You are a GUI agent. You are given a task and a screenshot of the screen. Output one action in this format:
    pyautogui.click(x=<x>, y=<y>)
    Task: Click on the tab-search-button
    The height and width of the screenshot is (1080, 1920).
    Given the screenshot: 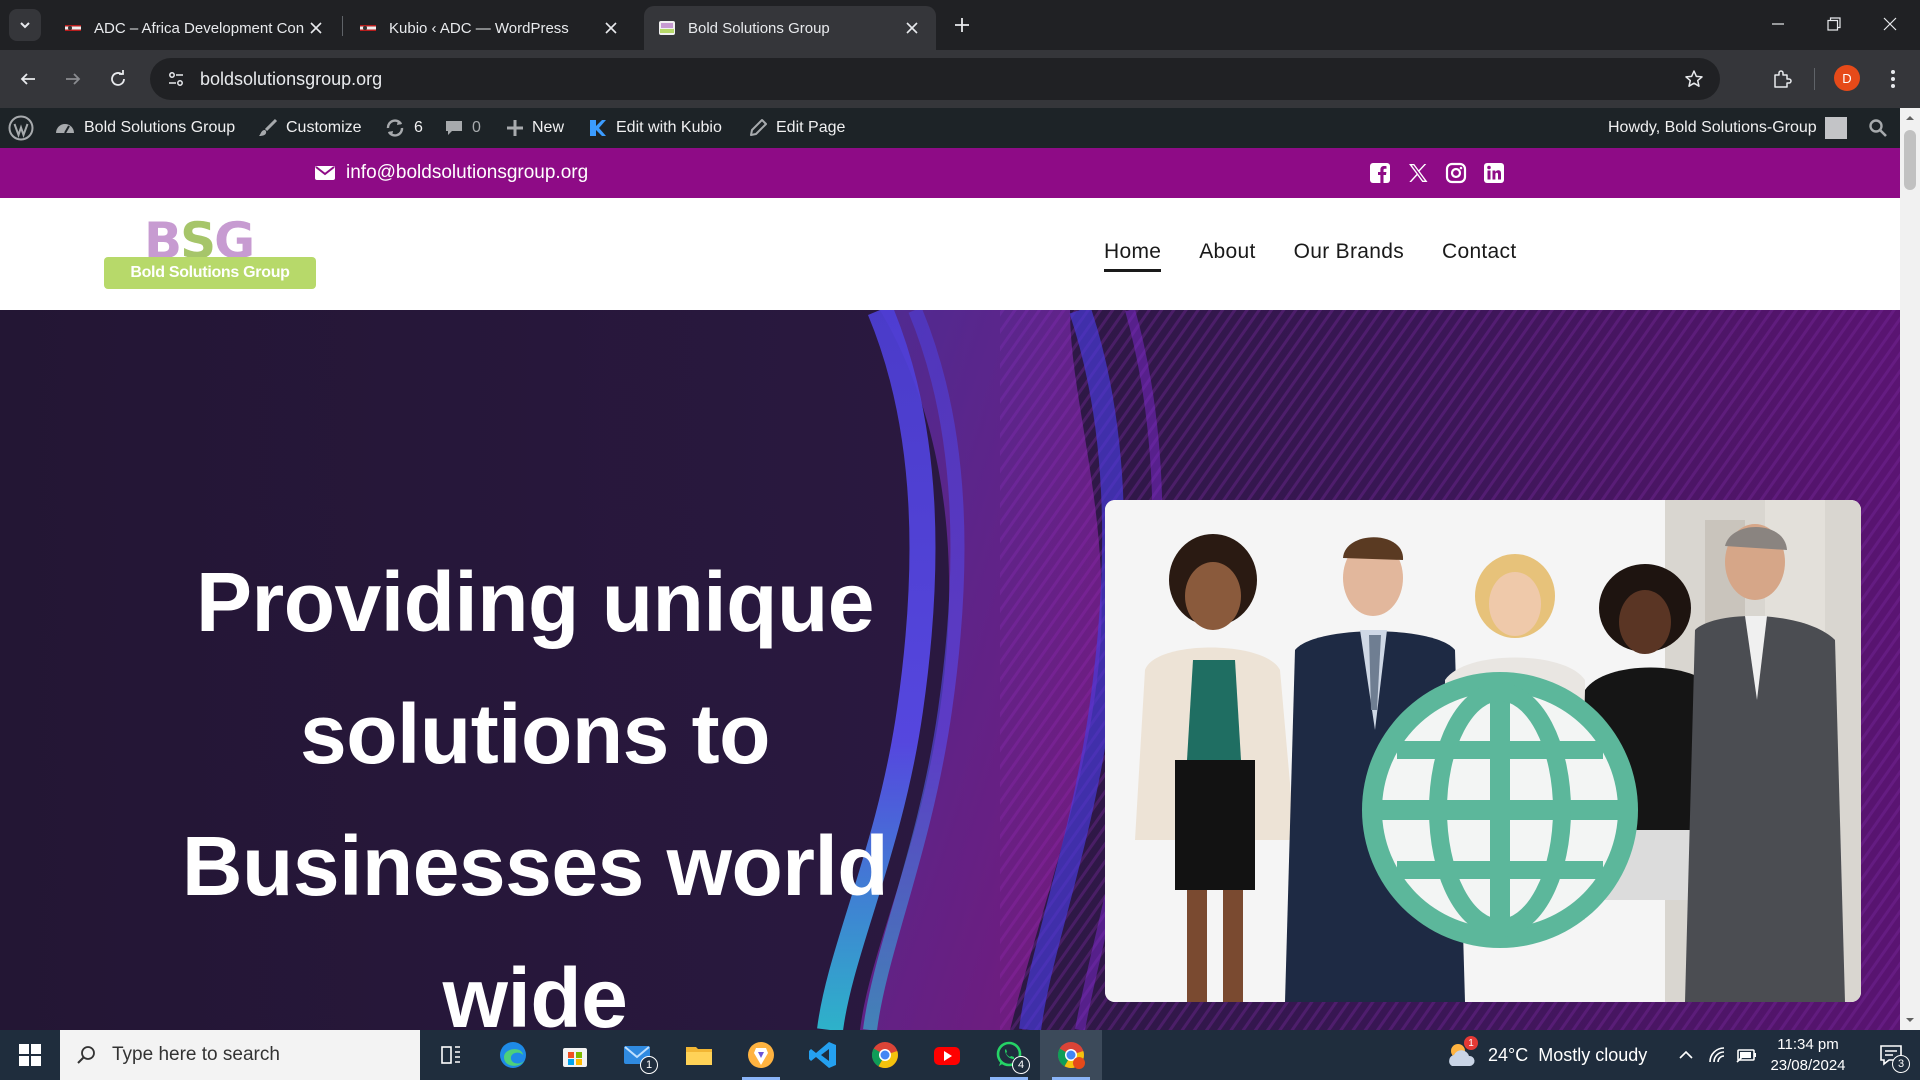 What is the action you would take?
    pyautogui.click(x=25, y=25)
    